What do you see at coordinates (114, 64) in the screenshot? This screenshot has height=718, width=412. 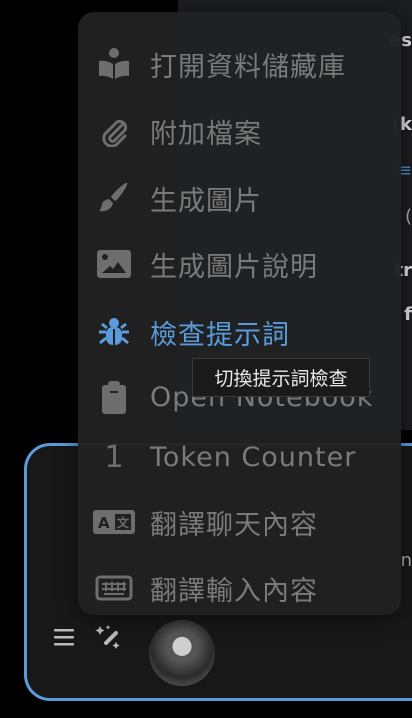 I see `book-reader-icon` at bounding box center [114, 64].